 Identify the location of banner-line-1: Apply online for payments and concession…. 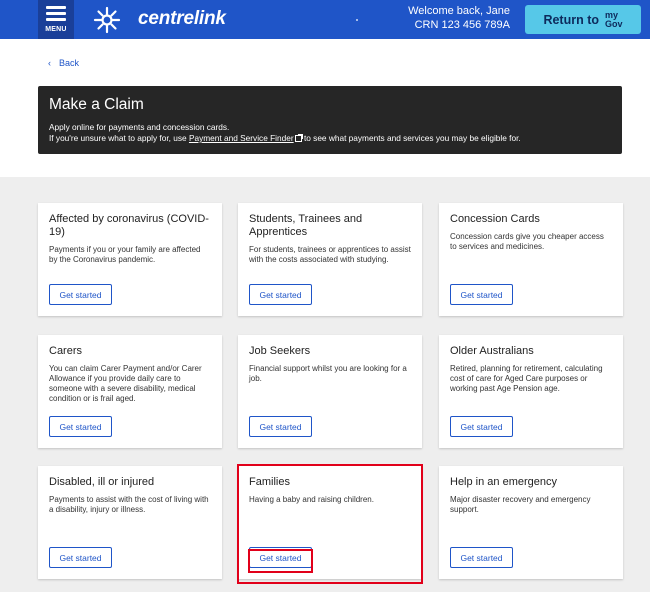
(139, 127).